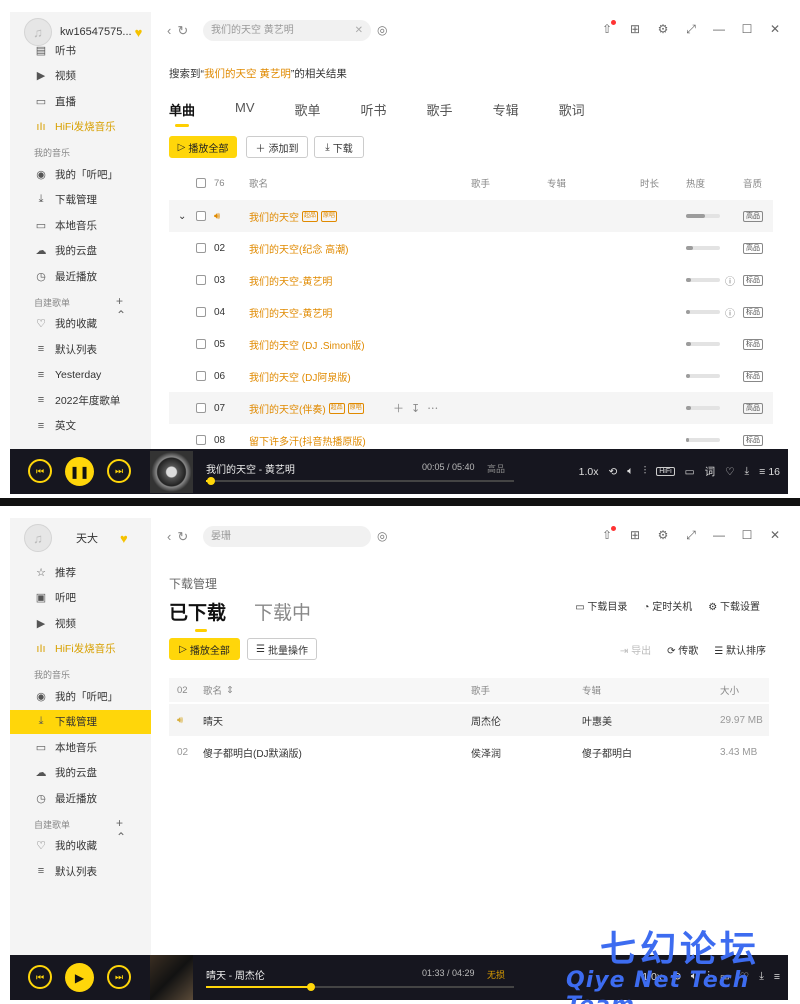  What do you see at coordinates (274, 216) in the screenshot?
I see `song-title-text: 我们的天空` at bounding box center [274, 216].